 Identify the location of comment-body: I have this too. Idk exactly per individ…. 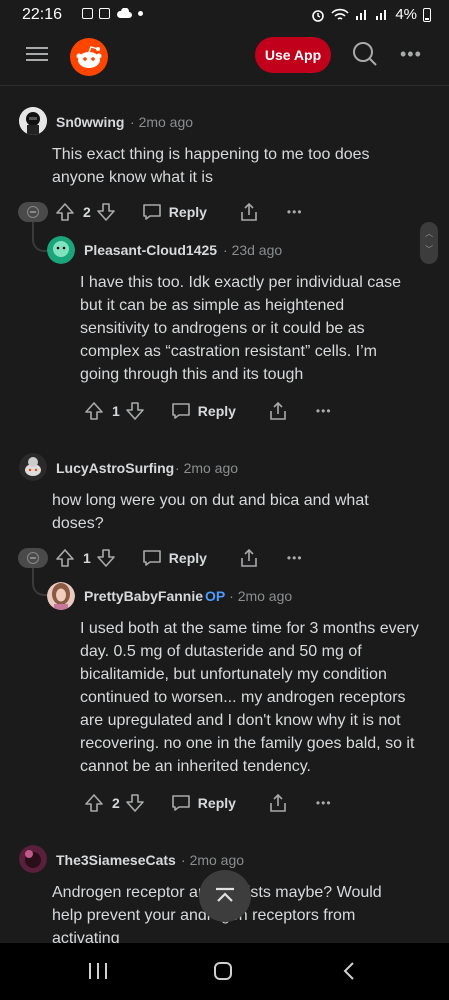
(241, 328).